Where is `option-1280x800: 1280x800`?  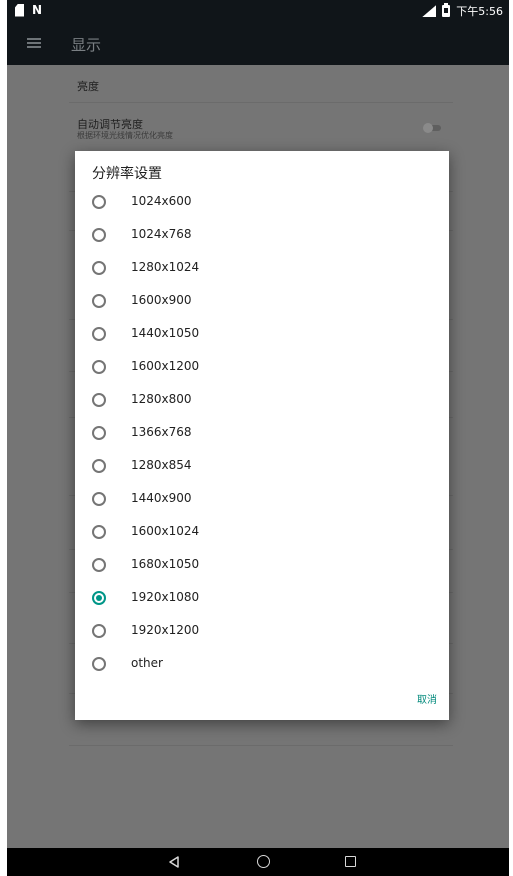
option-1280x800: 1280x800 is located at coordinates (262, 399).